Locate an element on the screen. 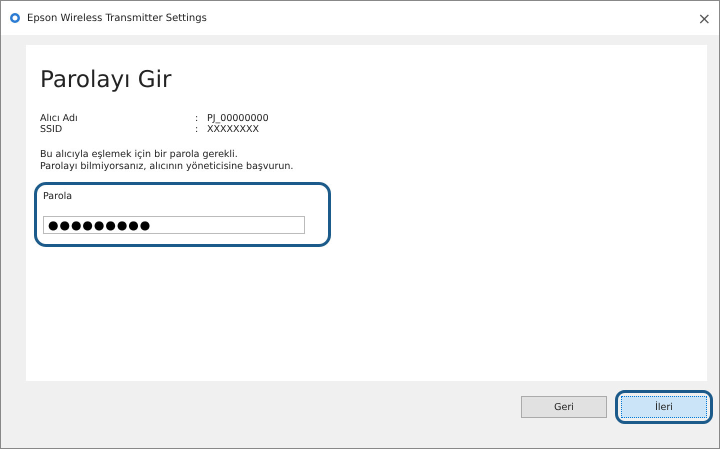  back-button: Geri is located at coordinates (564, 407).